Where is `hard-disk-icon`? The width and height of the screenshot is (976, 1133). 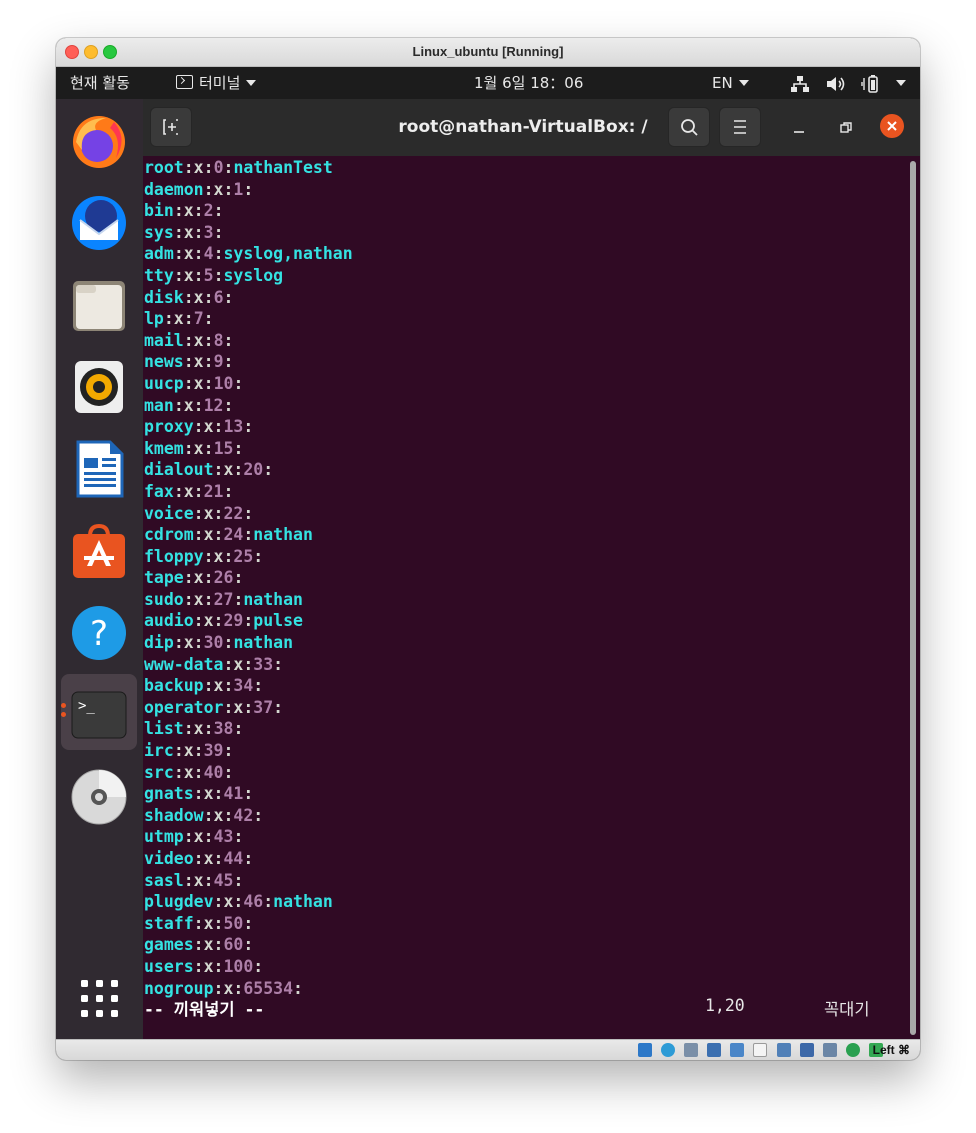 hard-disk-icon is located at coordinates (645, 1050).